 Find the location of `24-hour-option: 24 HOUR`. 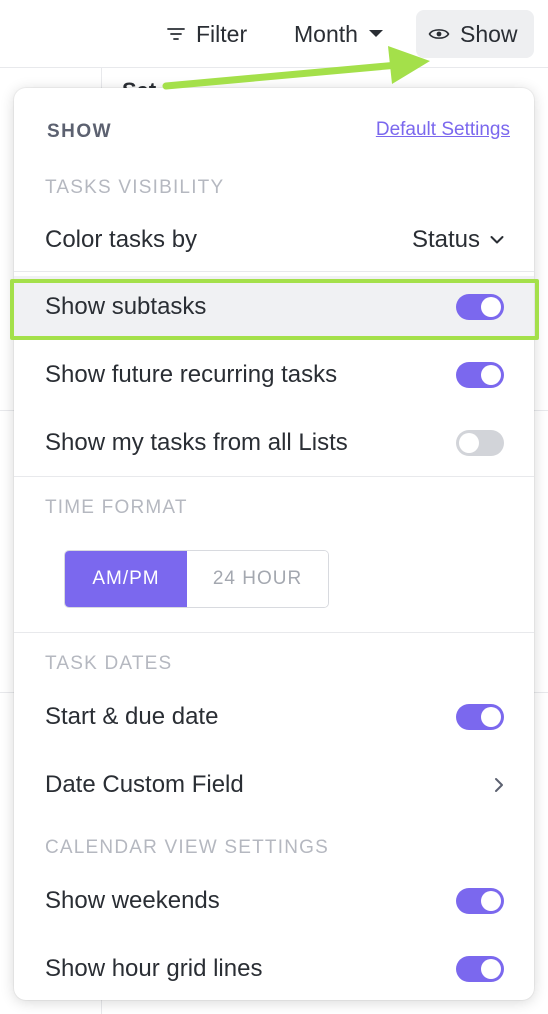

24-hour-option: 24 HOUR is located at coordinates (257, 579).